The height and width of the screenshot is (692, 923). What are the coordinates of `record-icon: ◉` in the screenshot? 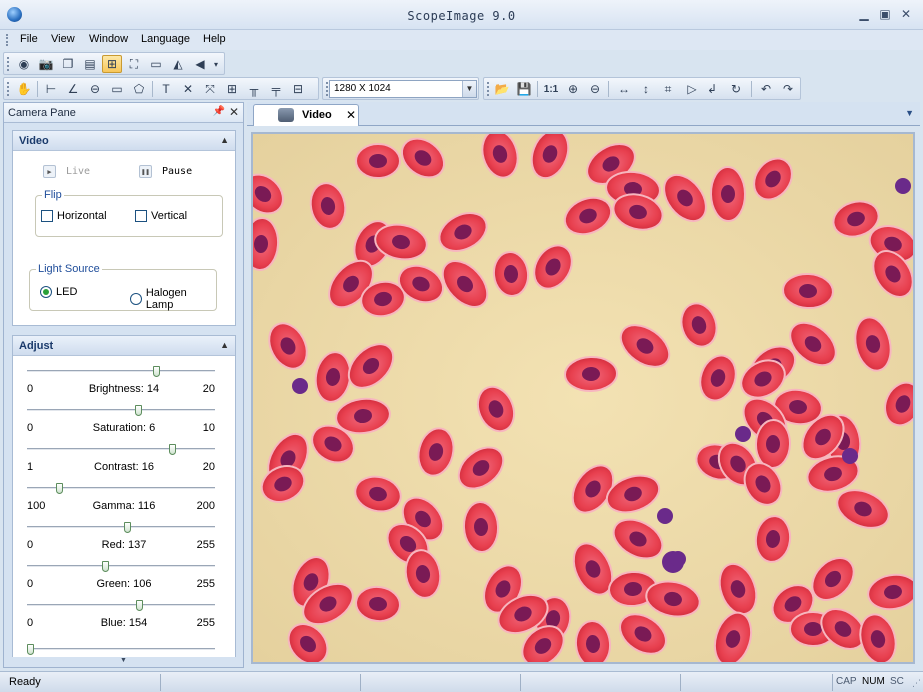 It's located at (24, 64).